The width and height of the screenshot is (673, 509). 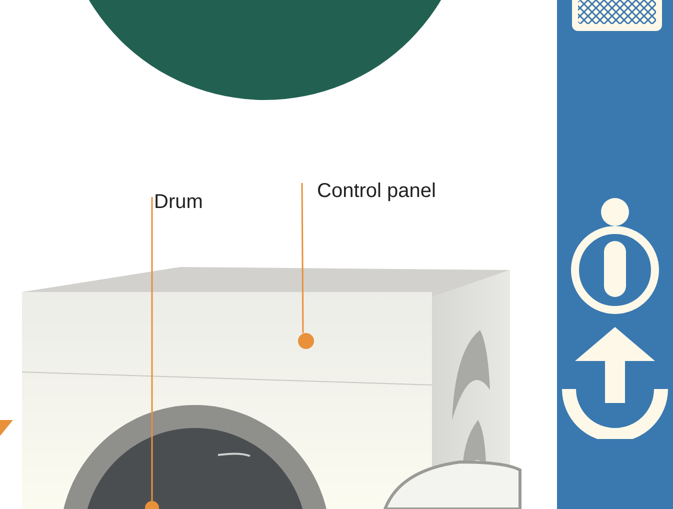 What do you see at coordinates (306, 341) in the screenshot?
I see `marker-dot` at bounding box center [306, 341].